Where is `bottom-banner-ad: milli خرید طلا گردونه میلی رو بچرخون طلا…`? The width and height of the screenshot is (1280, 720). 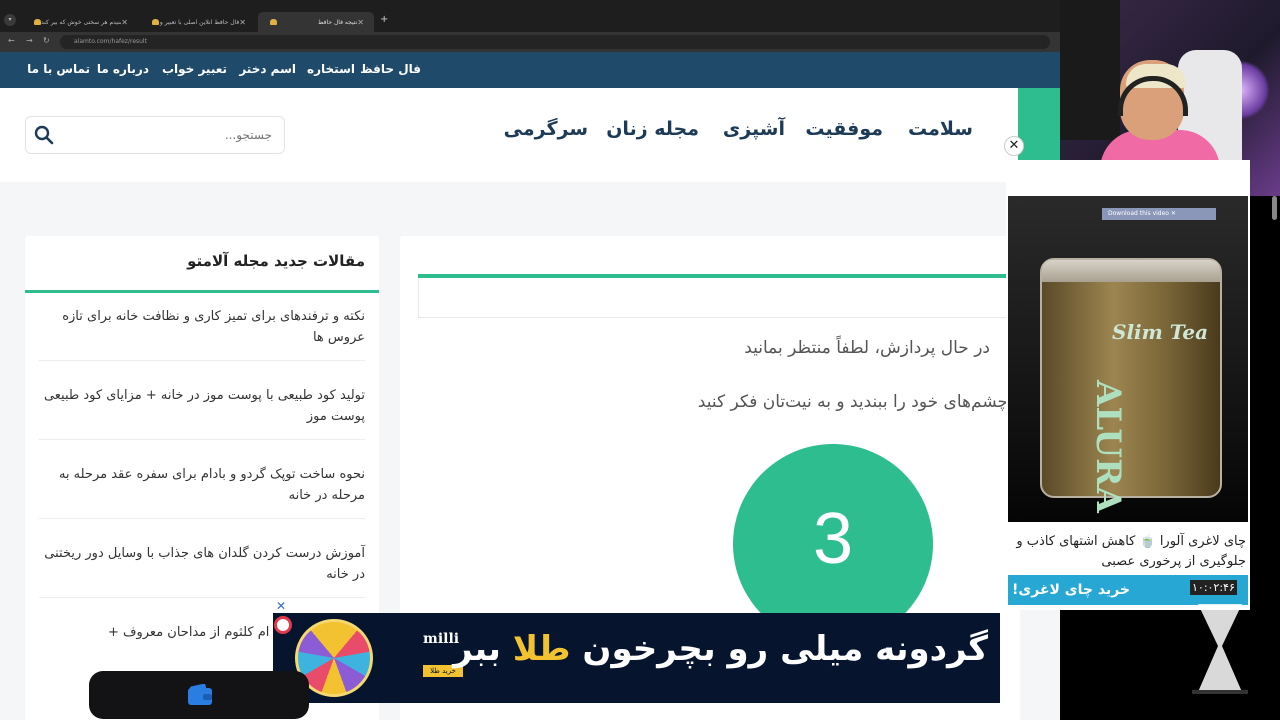 bottom-banner-ad: milli خرید طلا گردونه میلی رو بچرخون طلا… is located at coordinates (636, 658).